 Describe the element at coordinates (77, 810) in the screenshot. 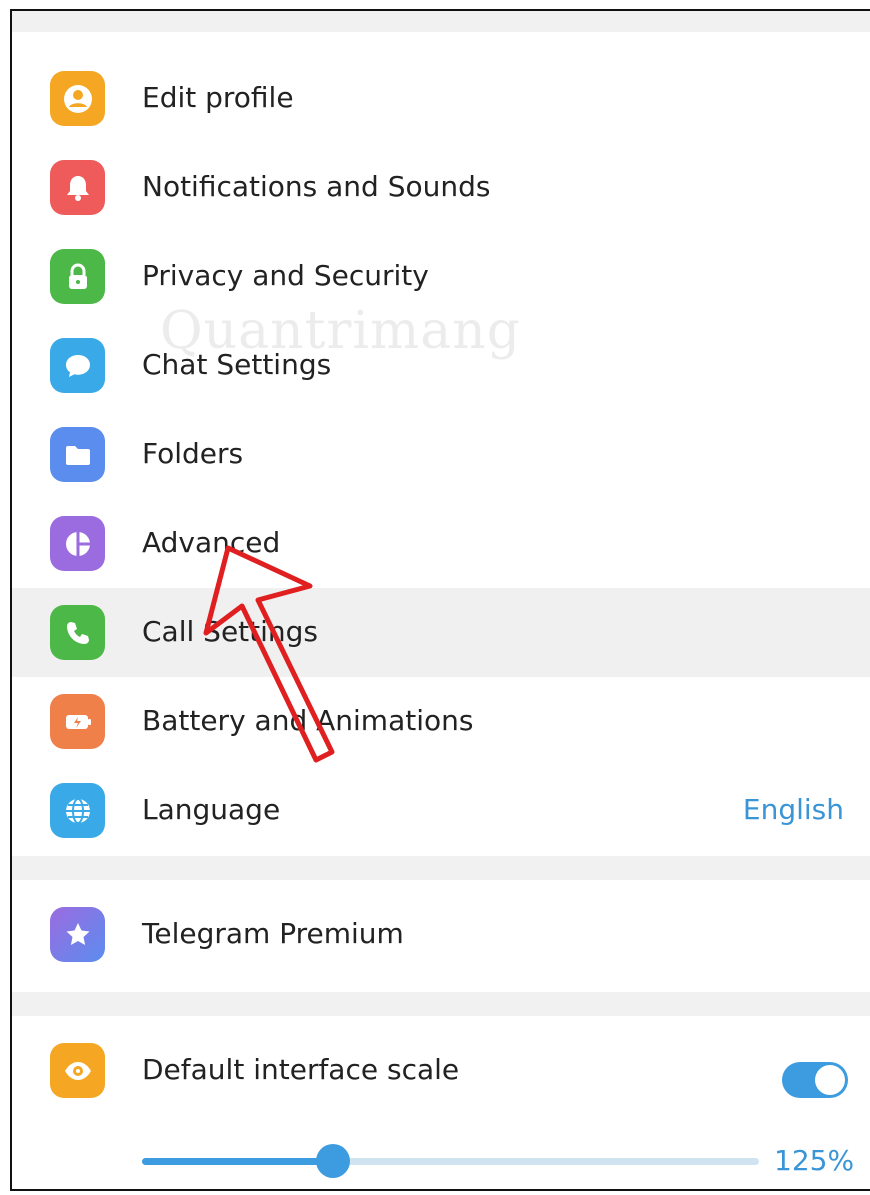

I see `globe-icon` at that location.